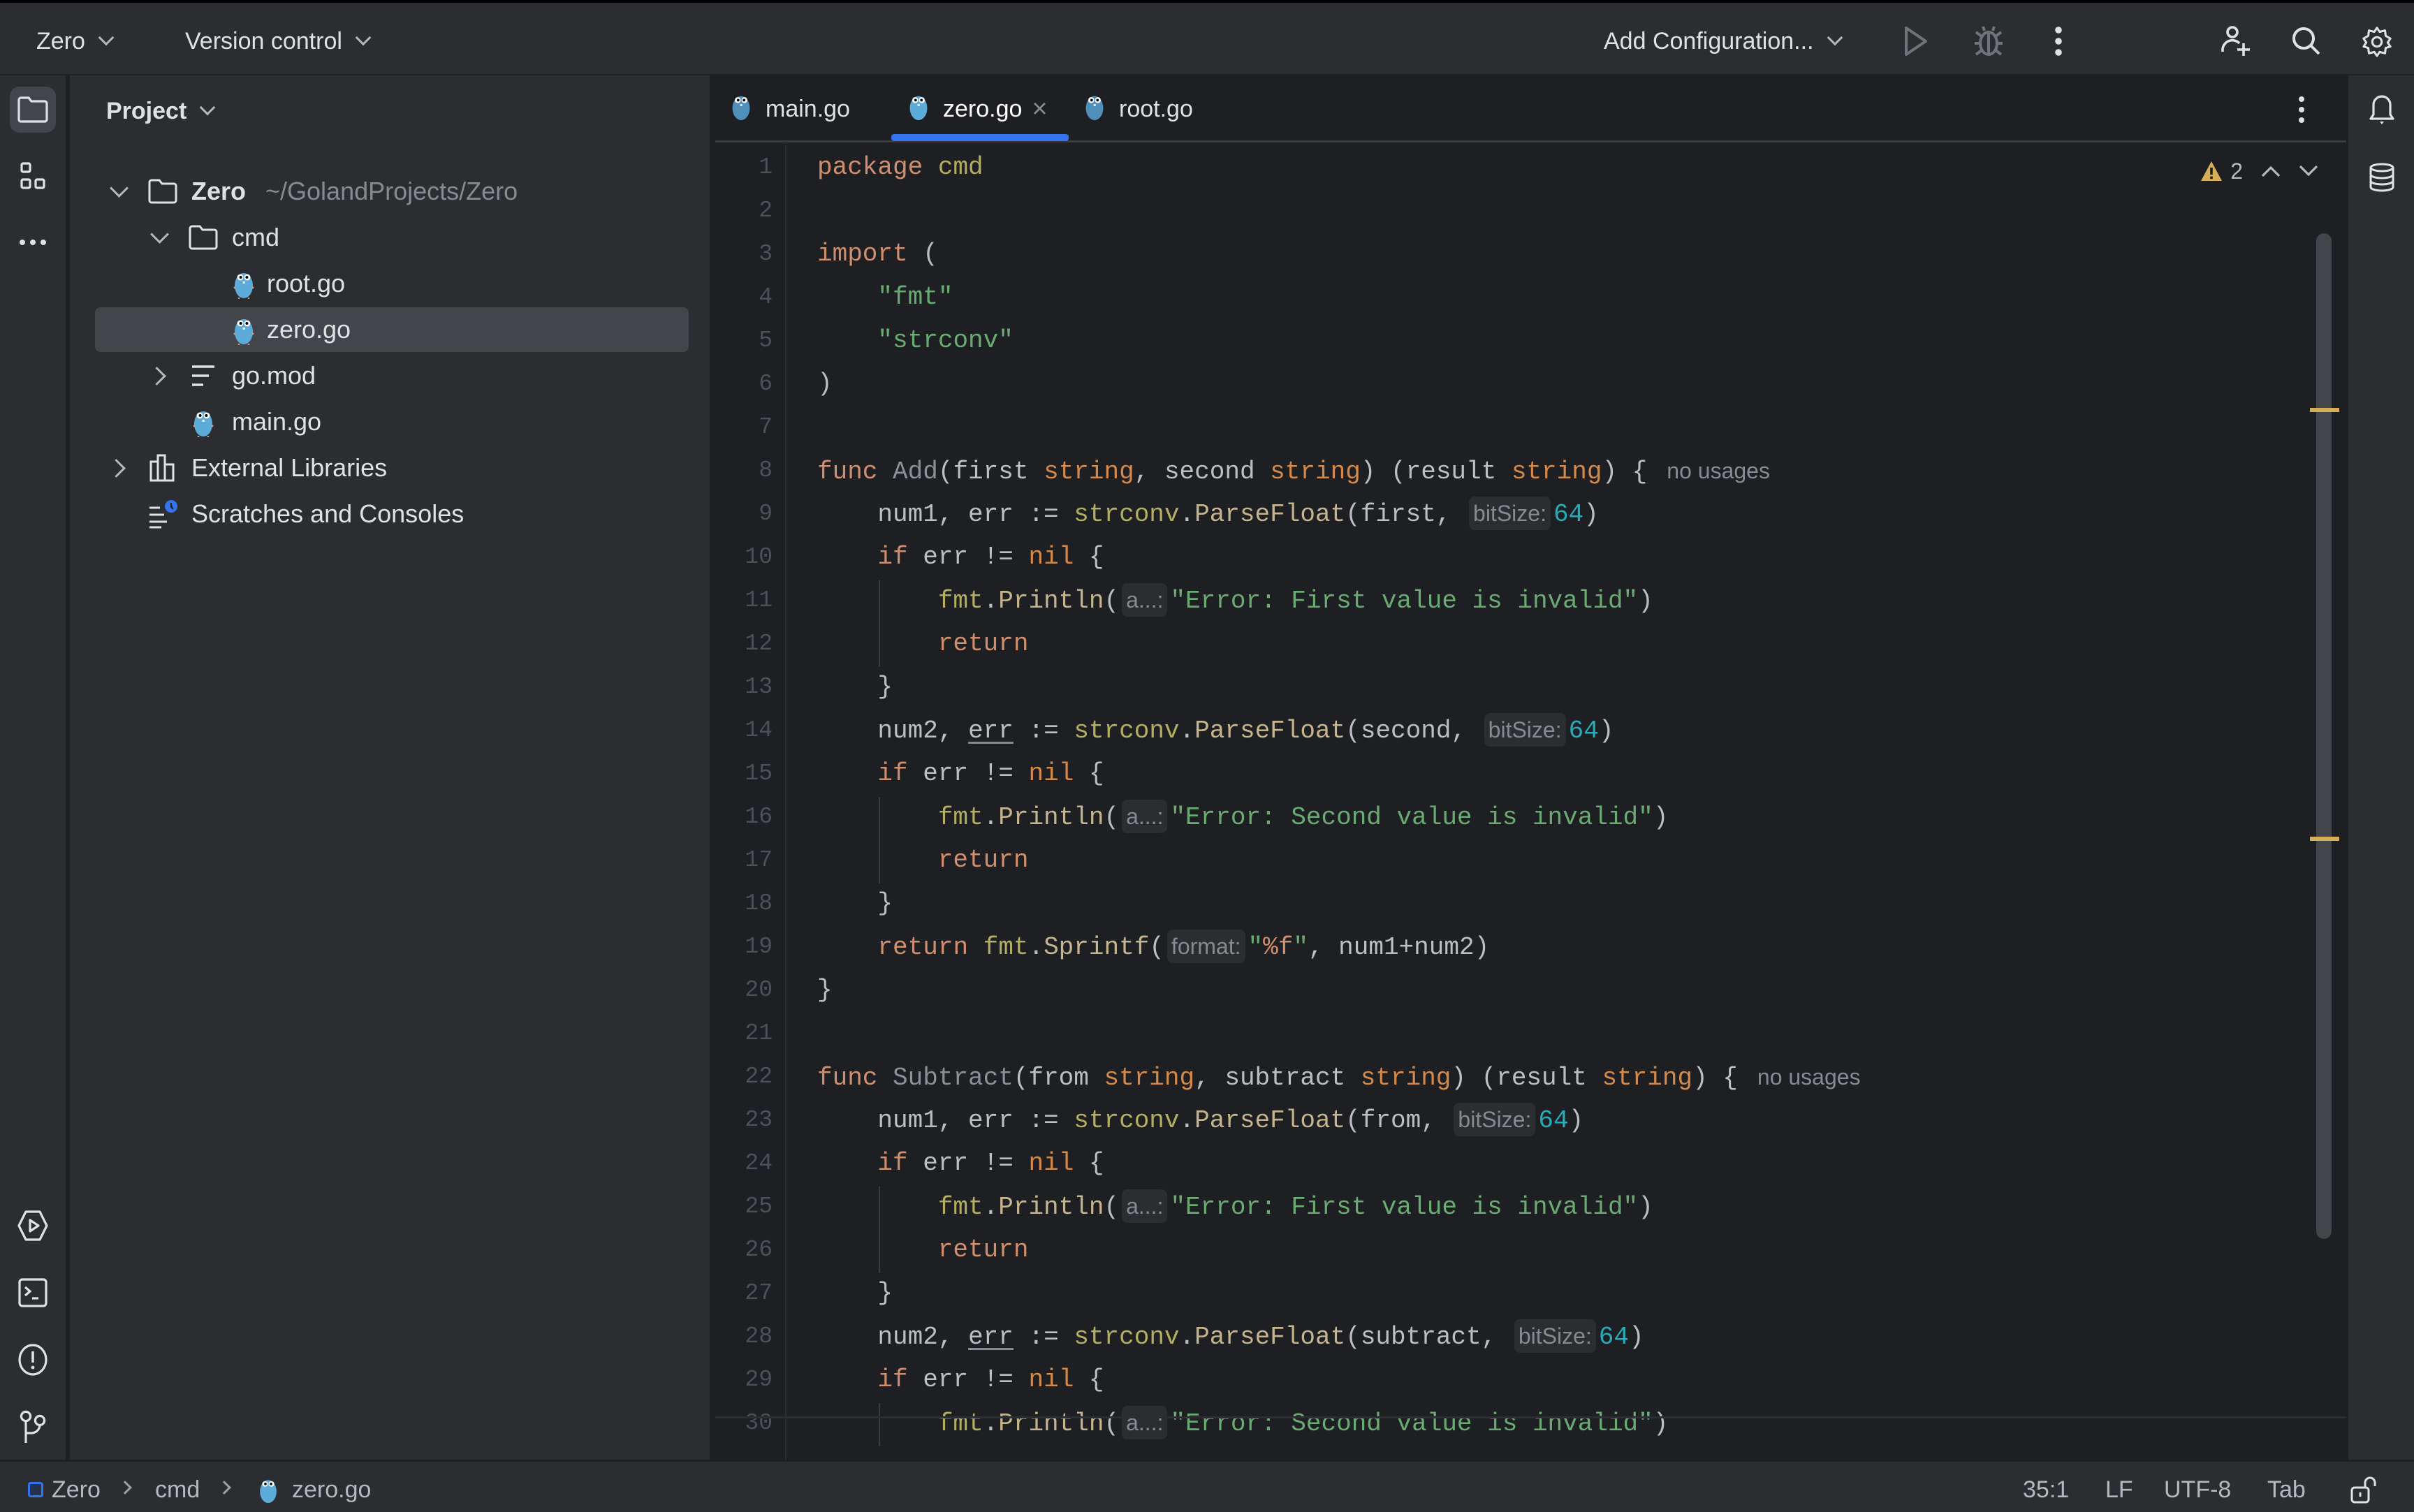  I want to click on file-lock-toggle, so click(2364, 1489).